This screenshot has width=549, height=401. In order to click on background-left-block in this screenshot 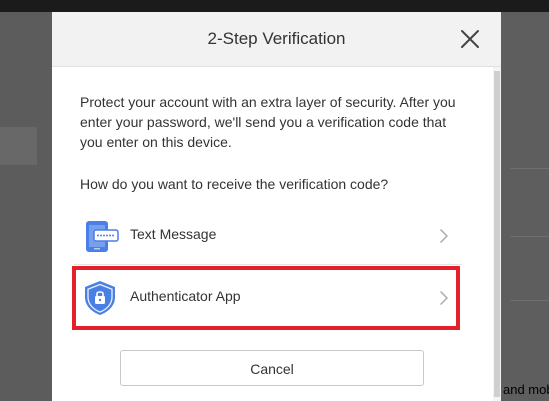, I will do `click(18, 146)`.